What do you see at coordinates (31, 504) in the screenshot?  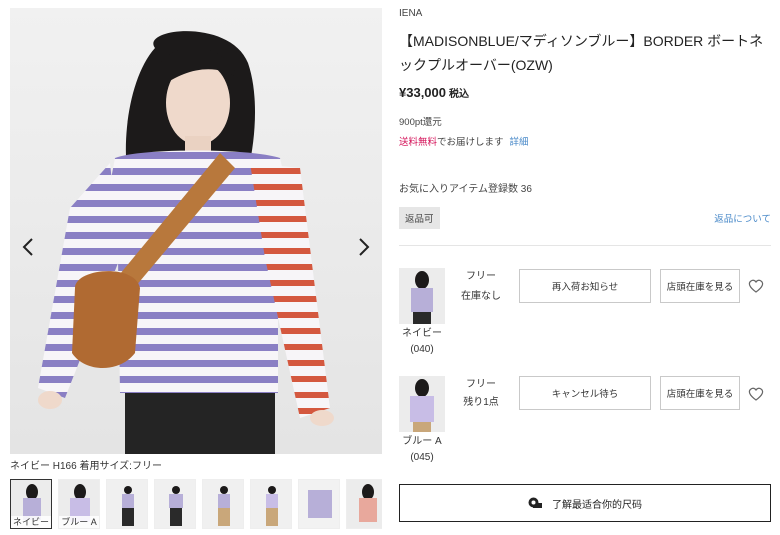 I see `thumbnail: ネイビー` at bounding box center [31, 504].